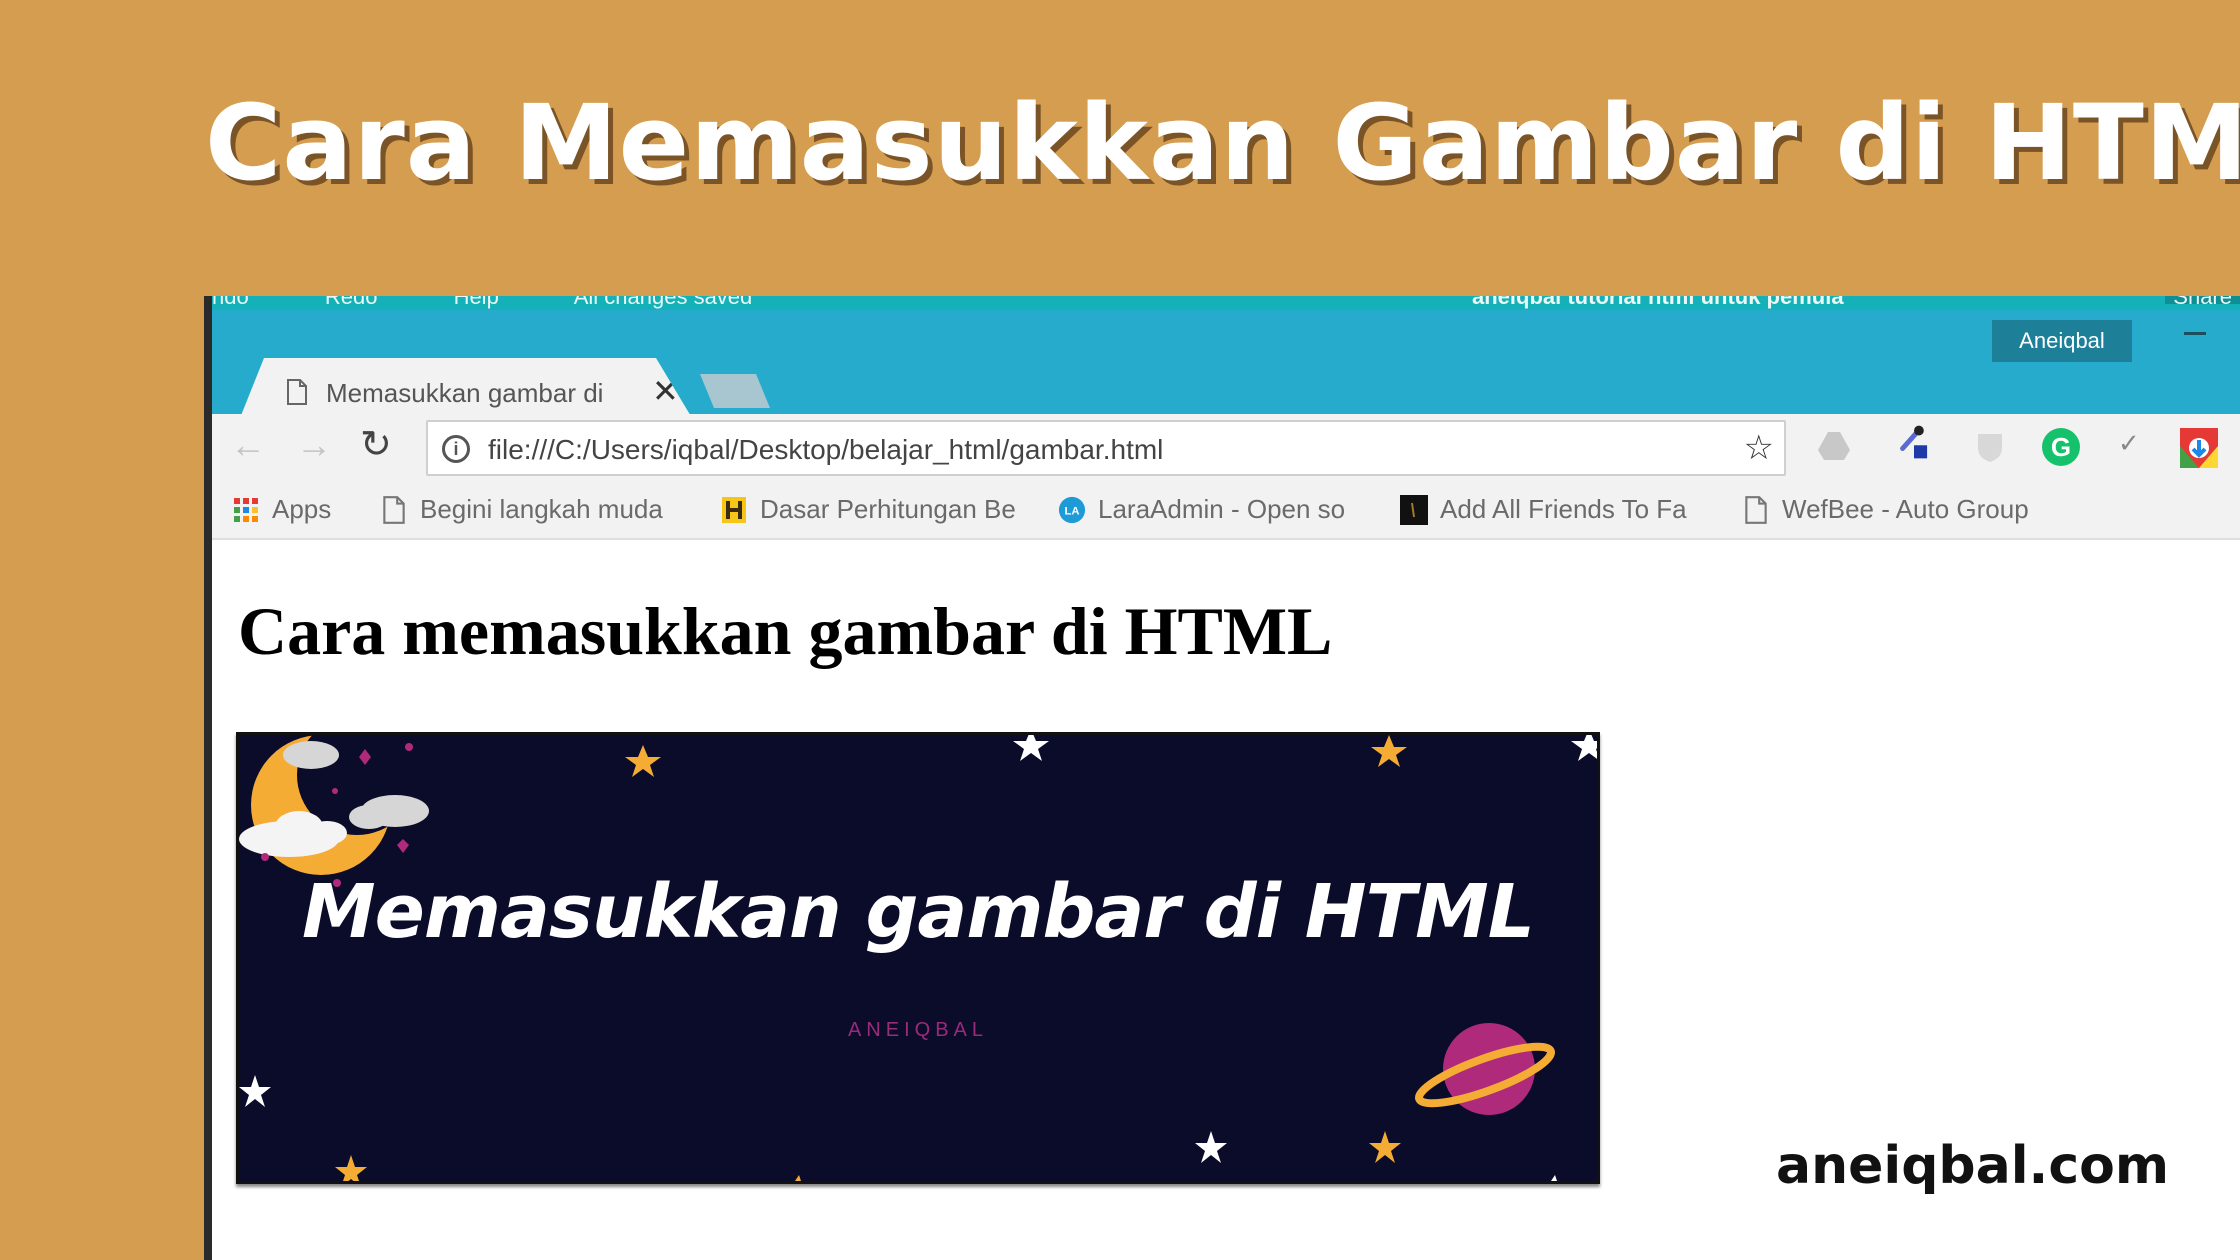 The width and height of the screenshot is (2240, 1260). Describe the element at coordinates (1222, 143) in the screenshot. I see `thumbnail-headline: Cara Memasukkan Gambar di HTML` at that location.